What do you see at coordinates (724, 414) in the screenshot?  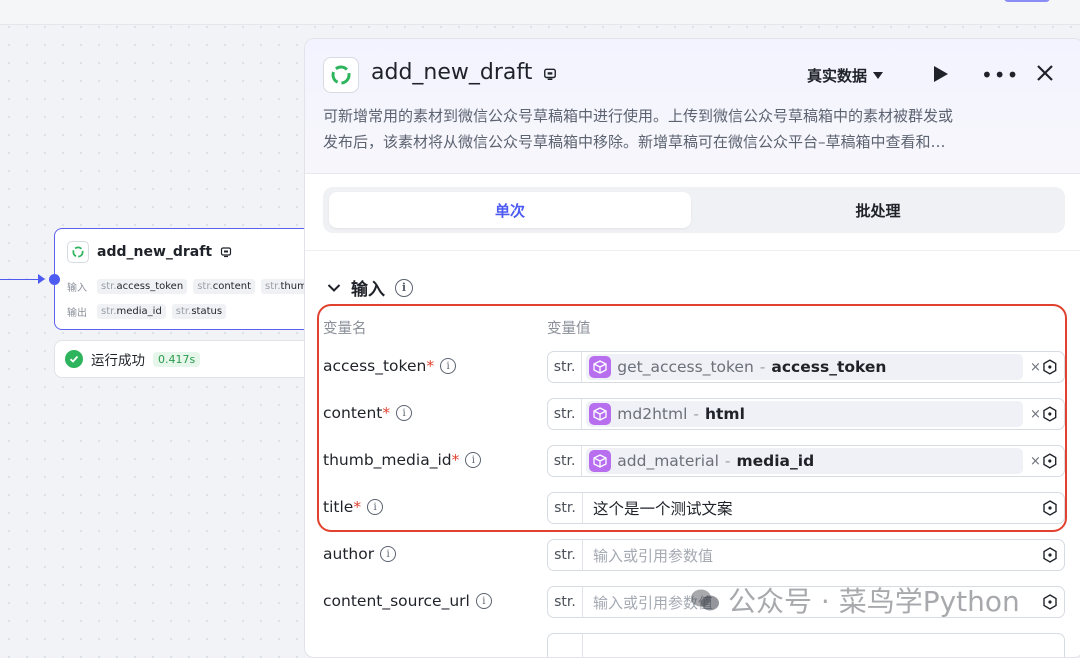 I see `ref-output: html` at bounding box center [724, 414].